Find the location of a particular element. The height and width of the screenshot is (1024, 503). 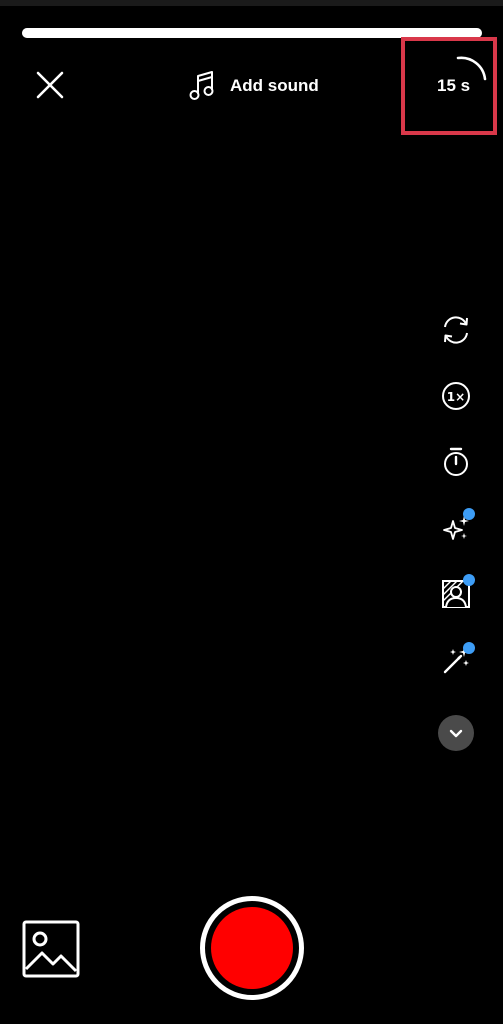

recording-progress-fill is located at coordinates (252, 33).